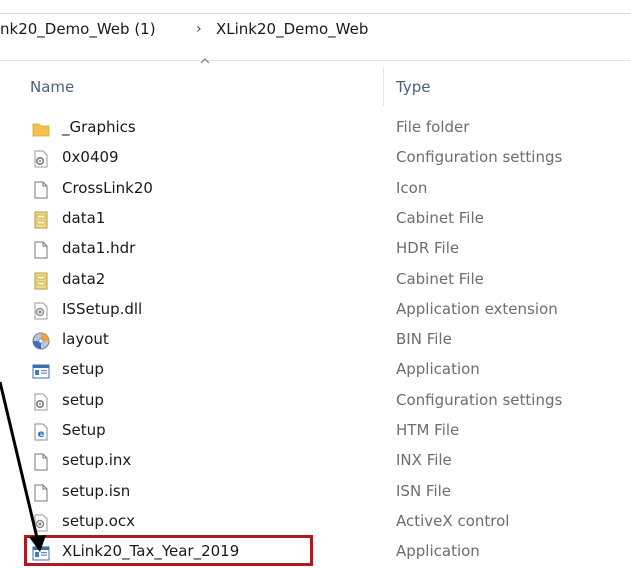 The image size is (631, 568). What do you see at coordinates (433, 127) in the screenshot?
I see `file-type: File folder` at bounding box center [433, 127].